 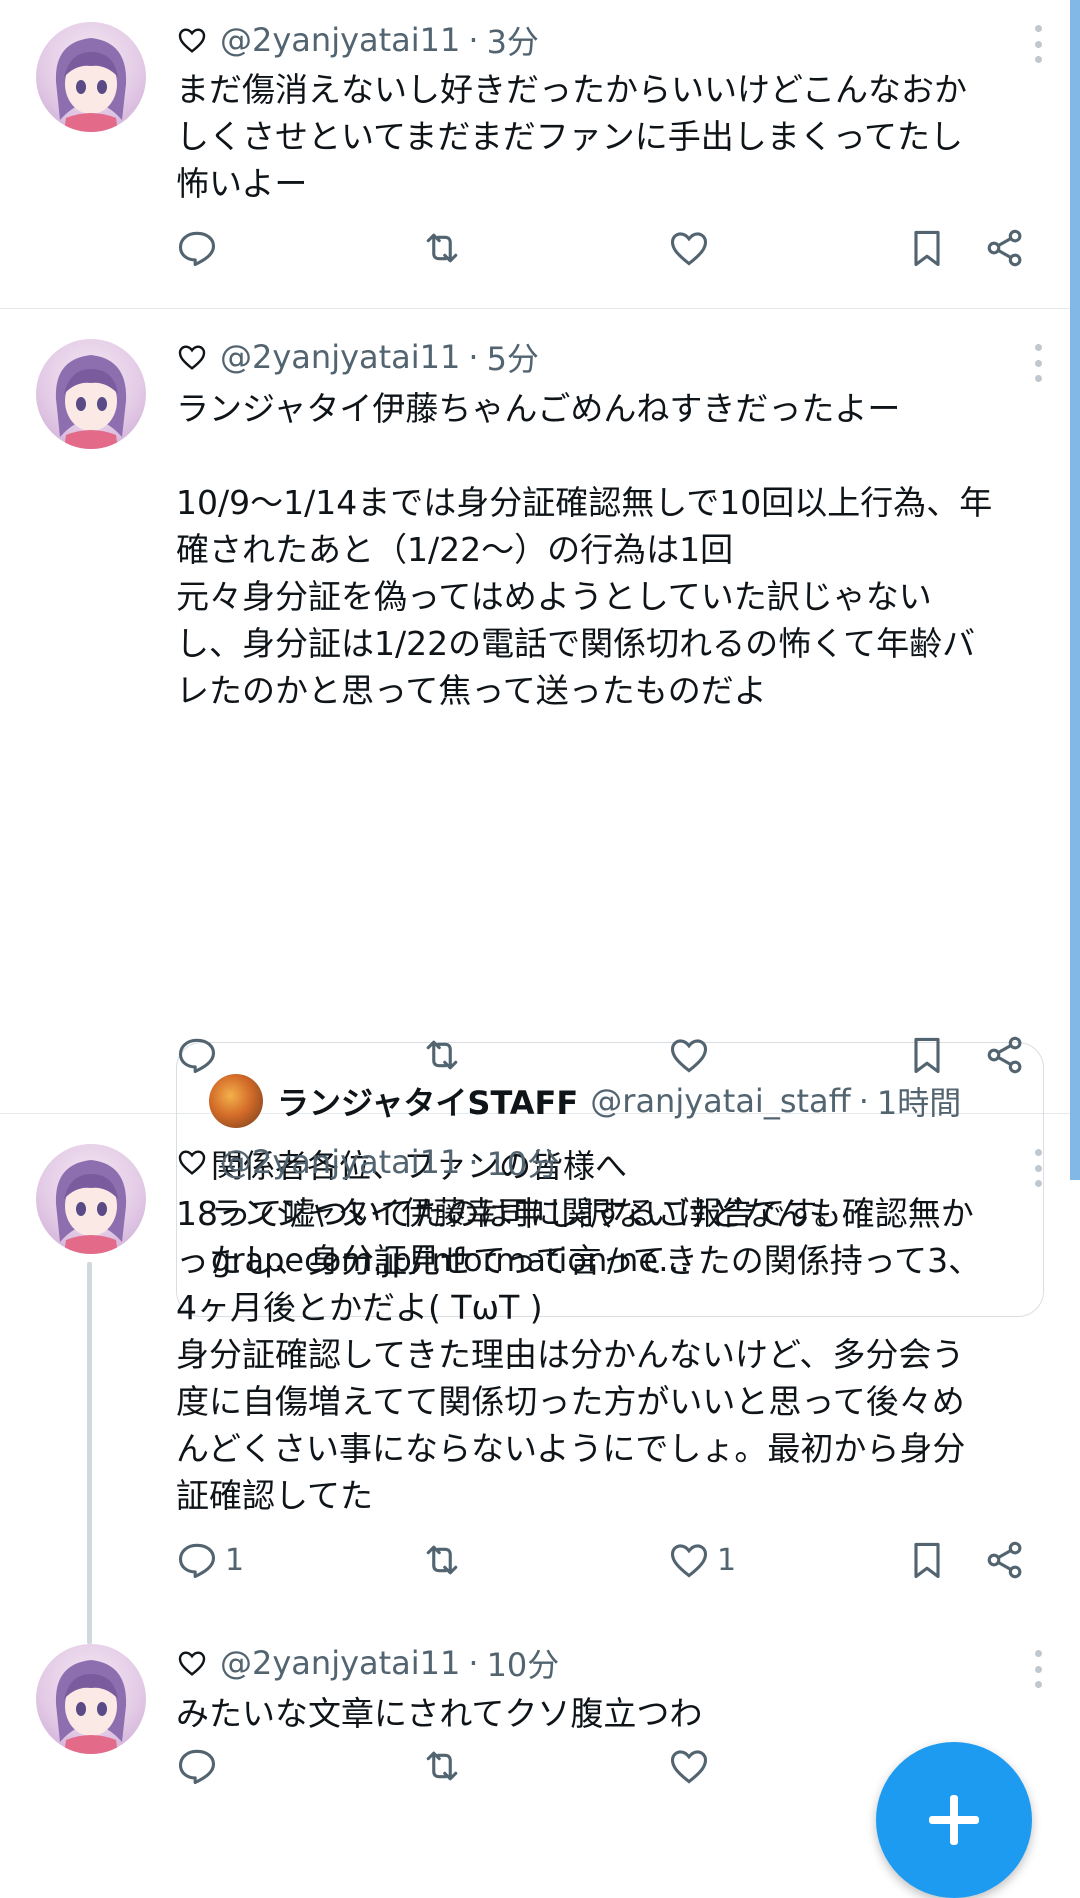 I want to click on like-button: 1, so click(x=701, y=1560).